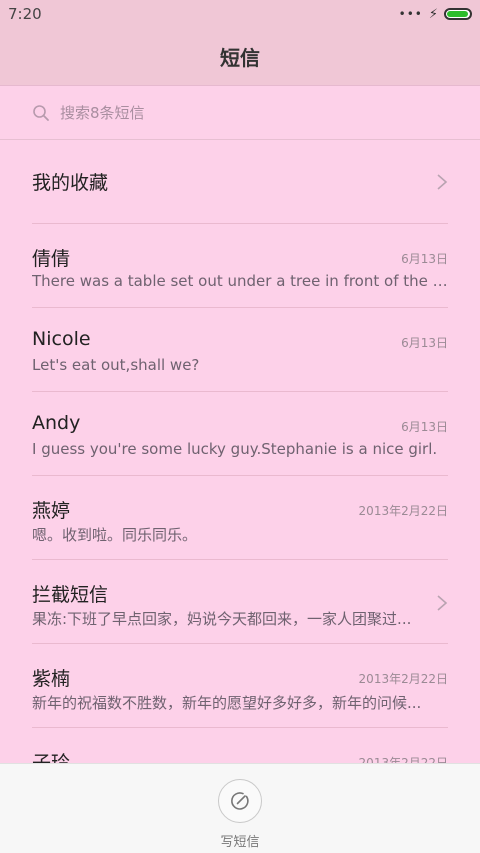 This screenshot has height=853, width=480. Describe the element at coordinates (70, 183) in the screenshot. I see `favorites-label: 我的收藏` at that location.